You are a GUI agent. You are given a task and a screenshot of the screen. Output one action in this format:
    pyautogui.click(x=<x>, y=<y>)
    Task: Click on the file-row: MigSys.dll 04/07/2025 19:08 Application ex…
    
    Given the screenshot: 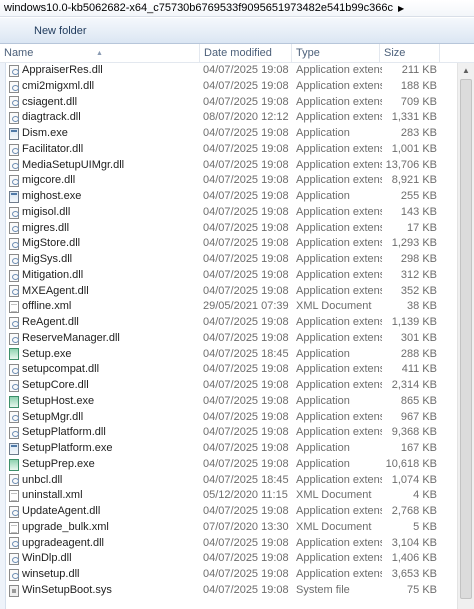 What is the action you would take?
    pyautogui.click(x=237, y=260)
    